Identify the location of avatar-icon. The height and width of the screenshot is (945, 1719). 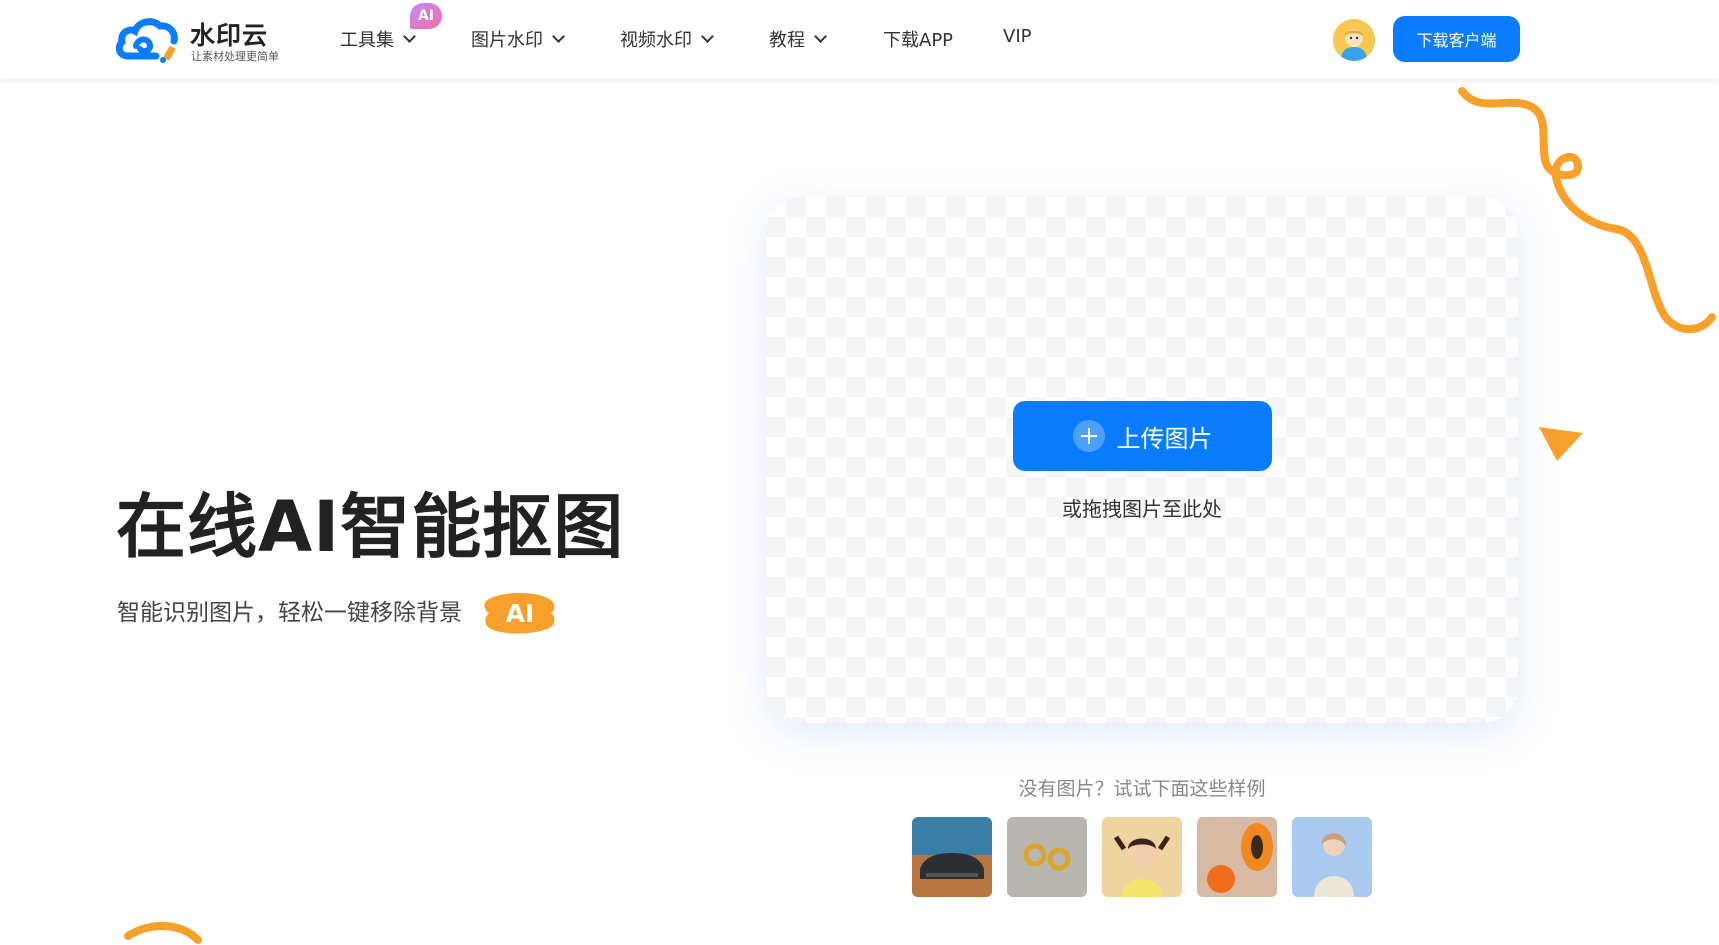
(1354, 40).